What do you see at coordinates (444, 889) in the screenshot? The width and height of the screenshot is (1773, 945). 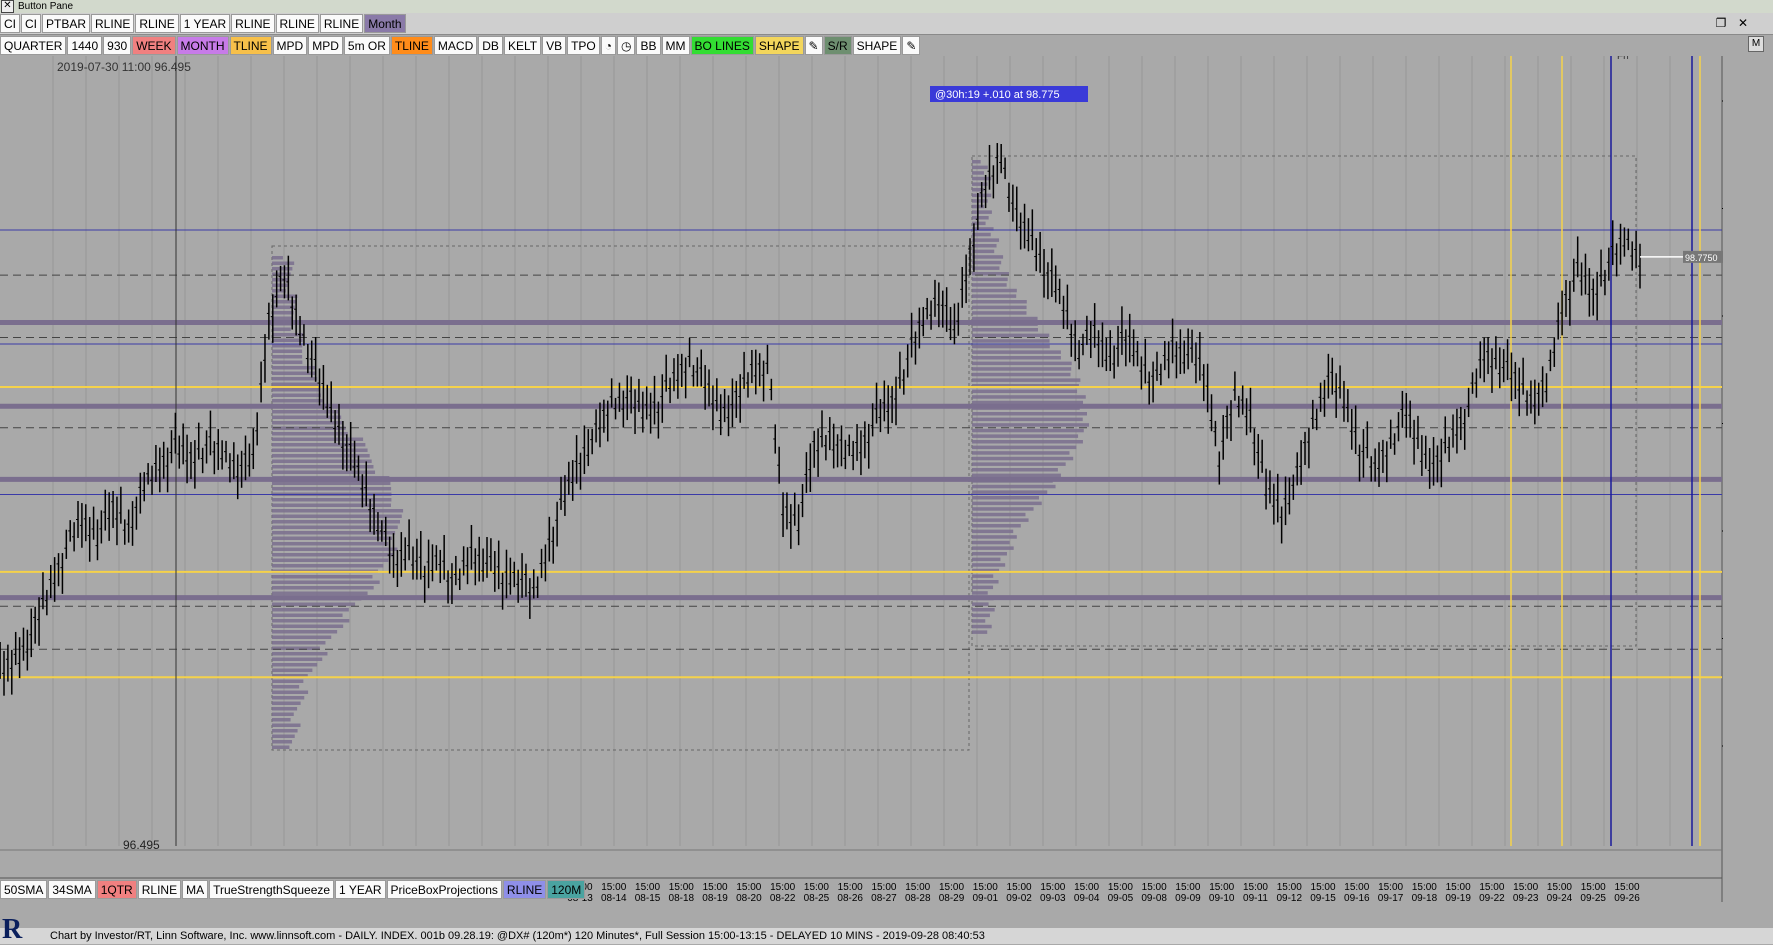 I see `priceboxprojections-button: PriceBoxProjections` at bounding box center [444, 889].